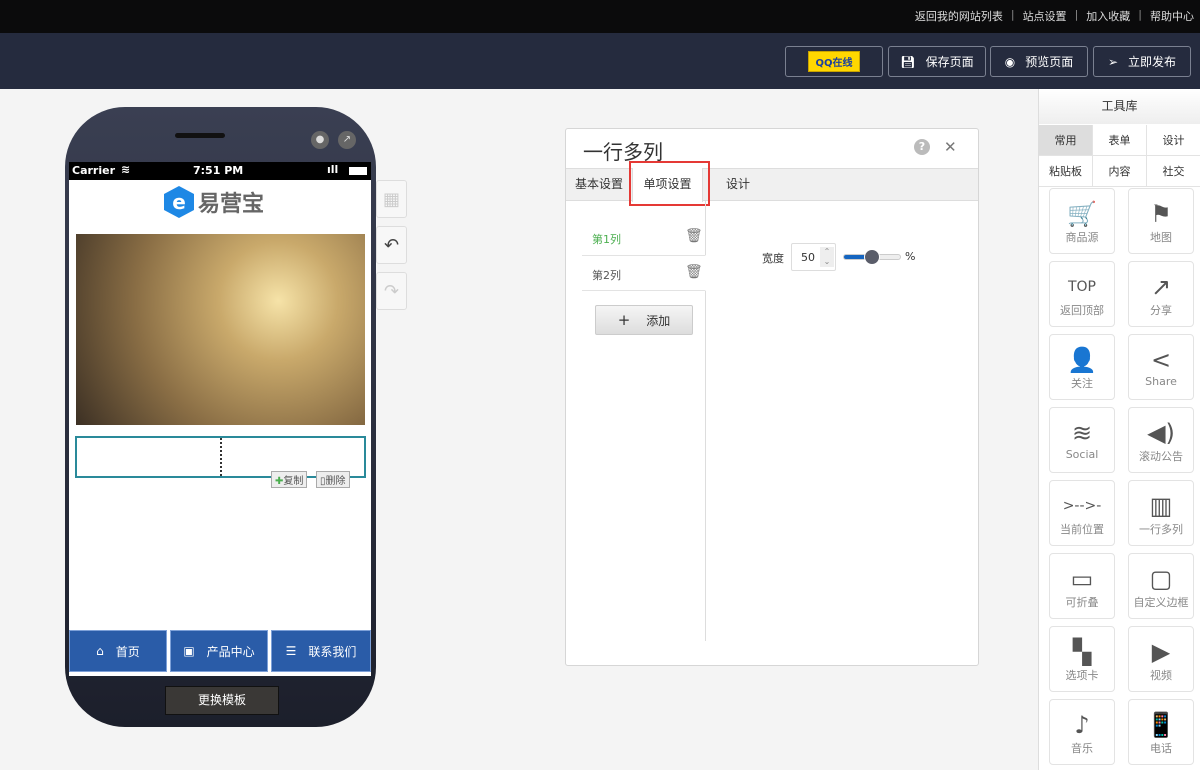  Describe the element at coordinates (358, 171) in the screenshot. I see `battery-icon` at that location.